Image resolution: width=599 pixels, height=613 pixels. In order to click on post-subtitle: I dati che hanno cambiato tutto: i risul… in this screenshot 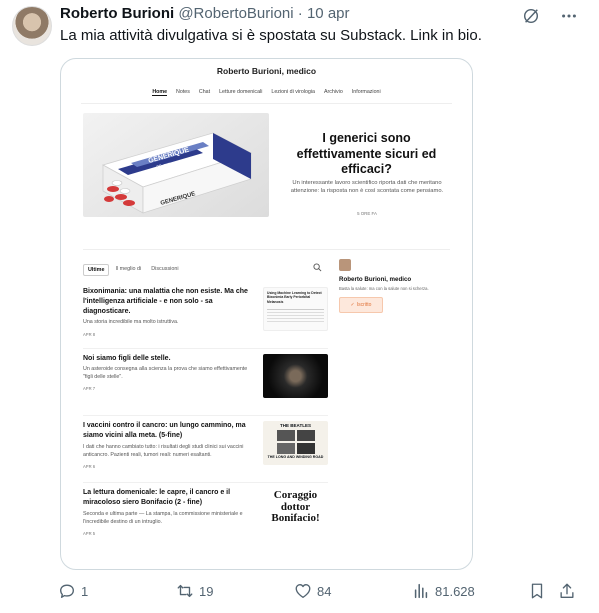, I will do `click(163, 451)`.